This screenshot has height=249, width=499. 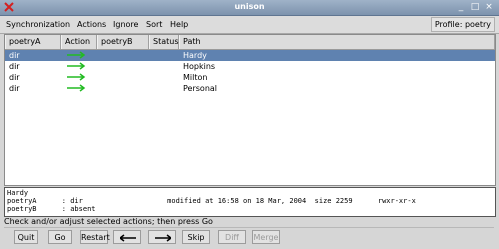 What do you see at coordinates (232, 237) in the screenshot?
I see `diff-button: Diff` at bounding box center [232, 237].